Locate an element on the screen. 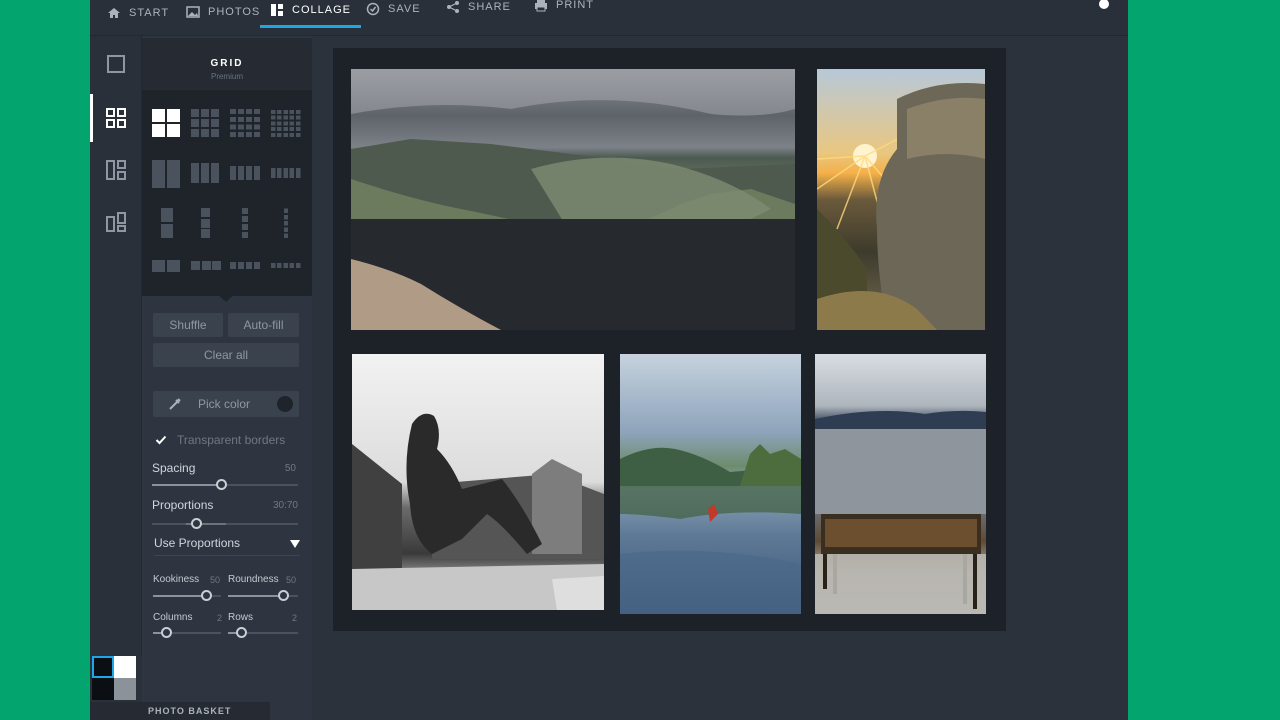  transparent-borders-label: Transparent borders is located at coordinates (231, 440).